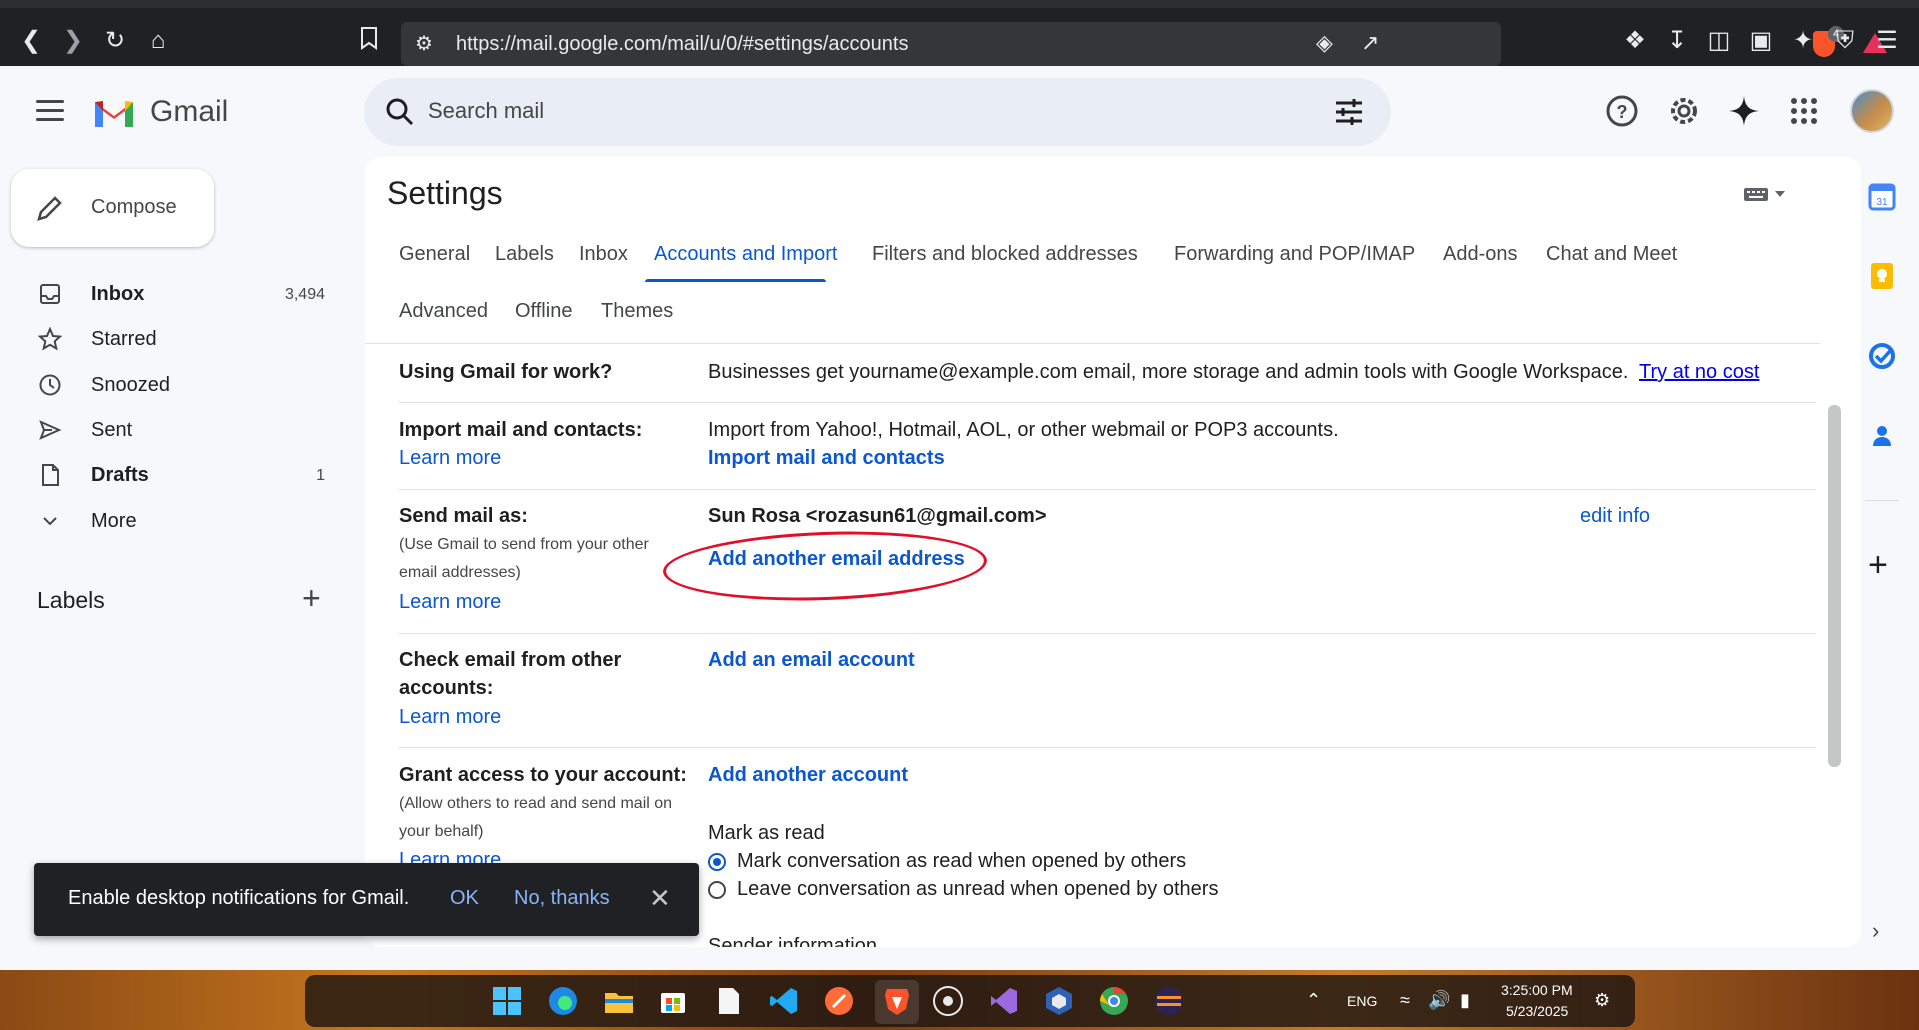  Describe the element at coordinates (443, 311) in the screenshot. I see `tab-advanced: Advanced` at that location.